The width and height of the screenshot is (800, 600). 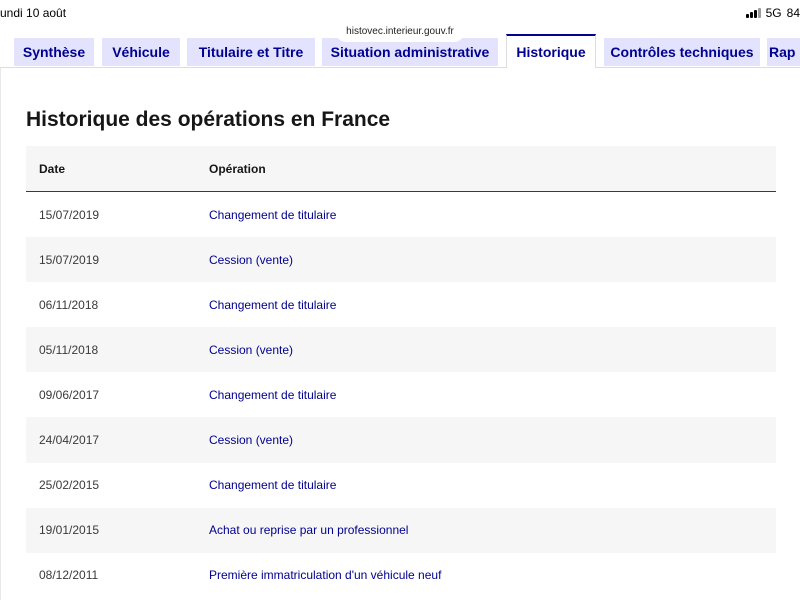 I want to click on table-row: 24/04/2017 Cession (vente), so click(x=401, y=440).